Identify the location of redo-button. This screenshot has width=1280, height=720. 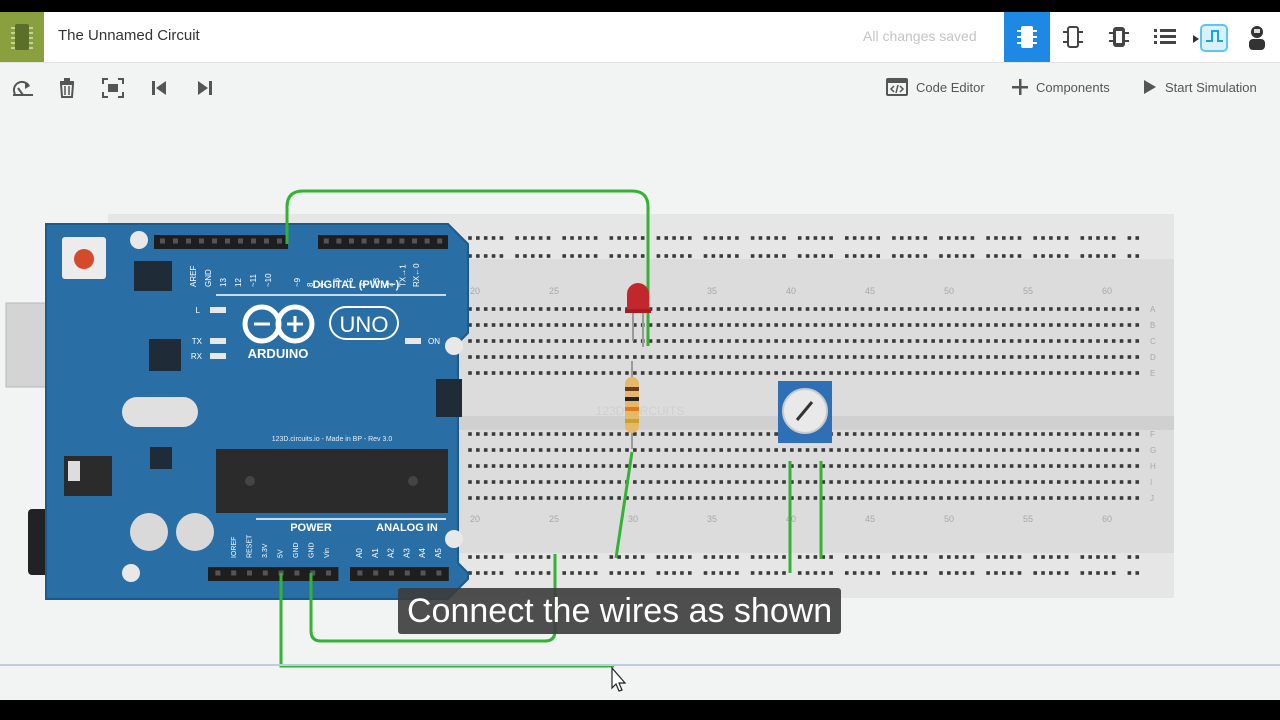
(205, 88).